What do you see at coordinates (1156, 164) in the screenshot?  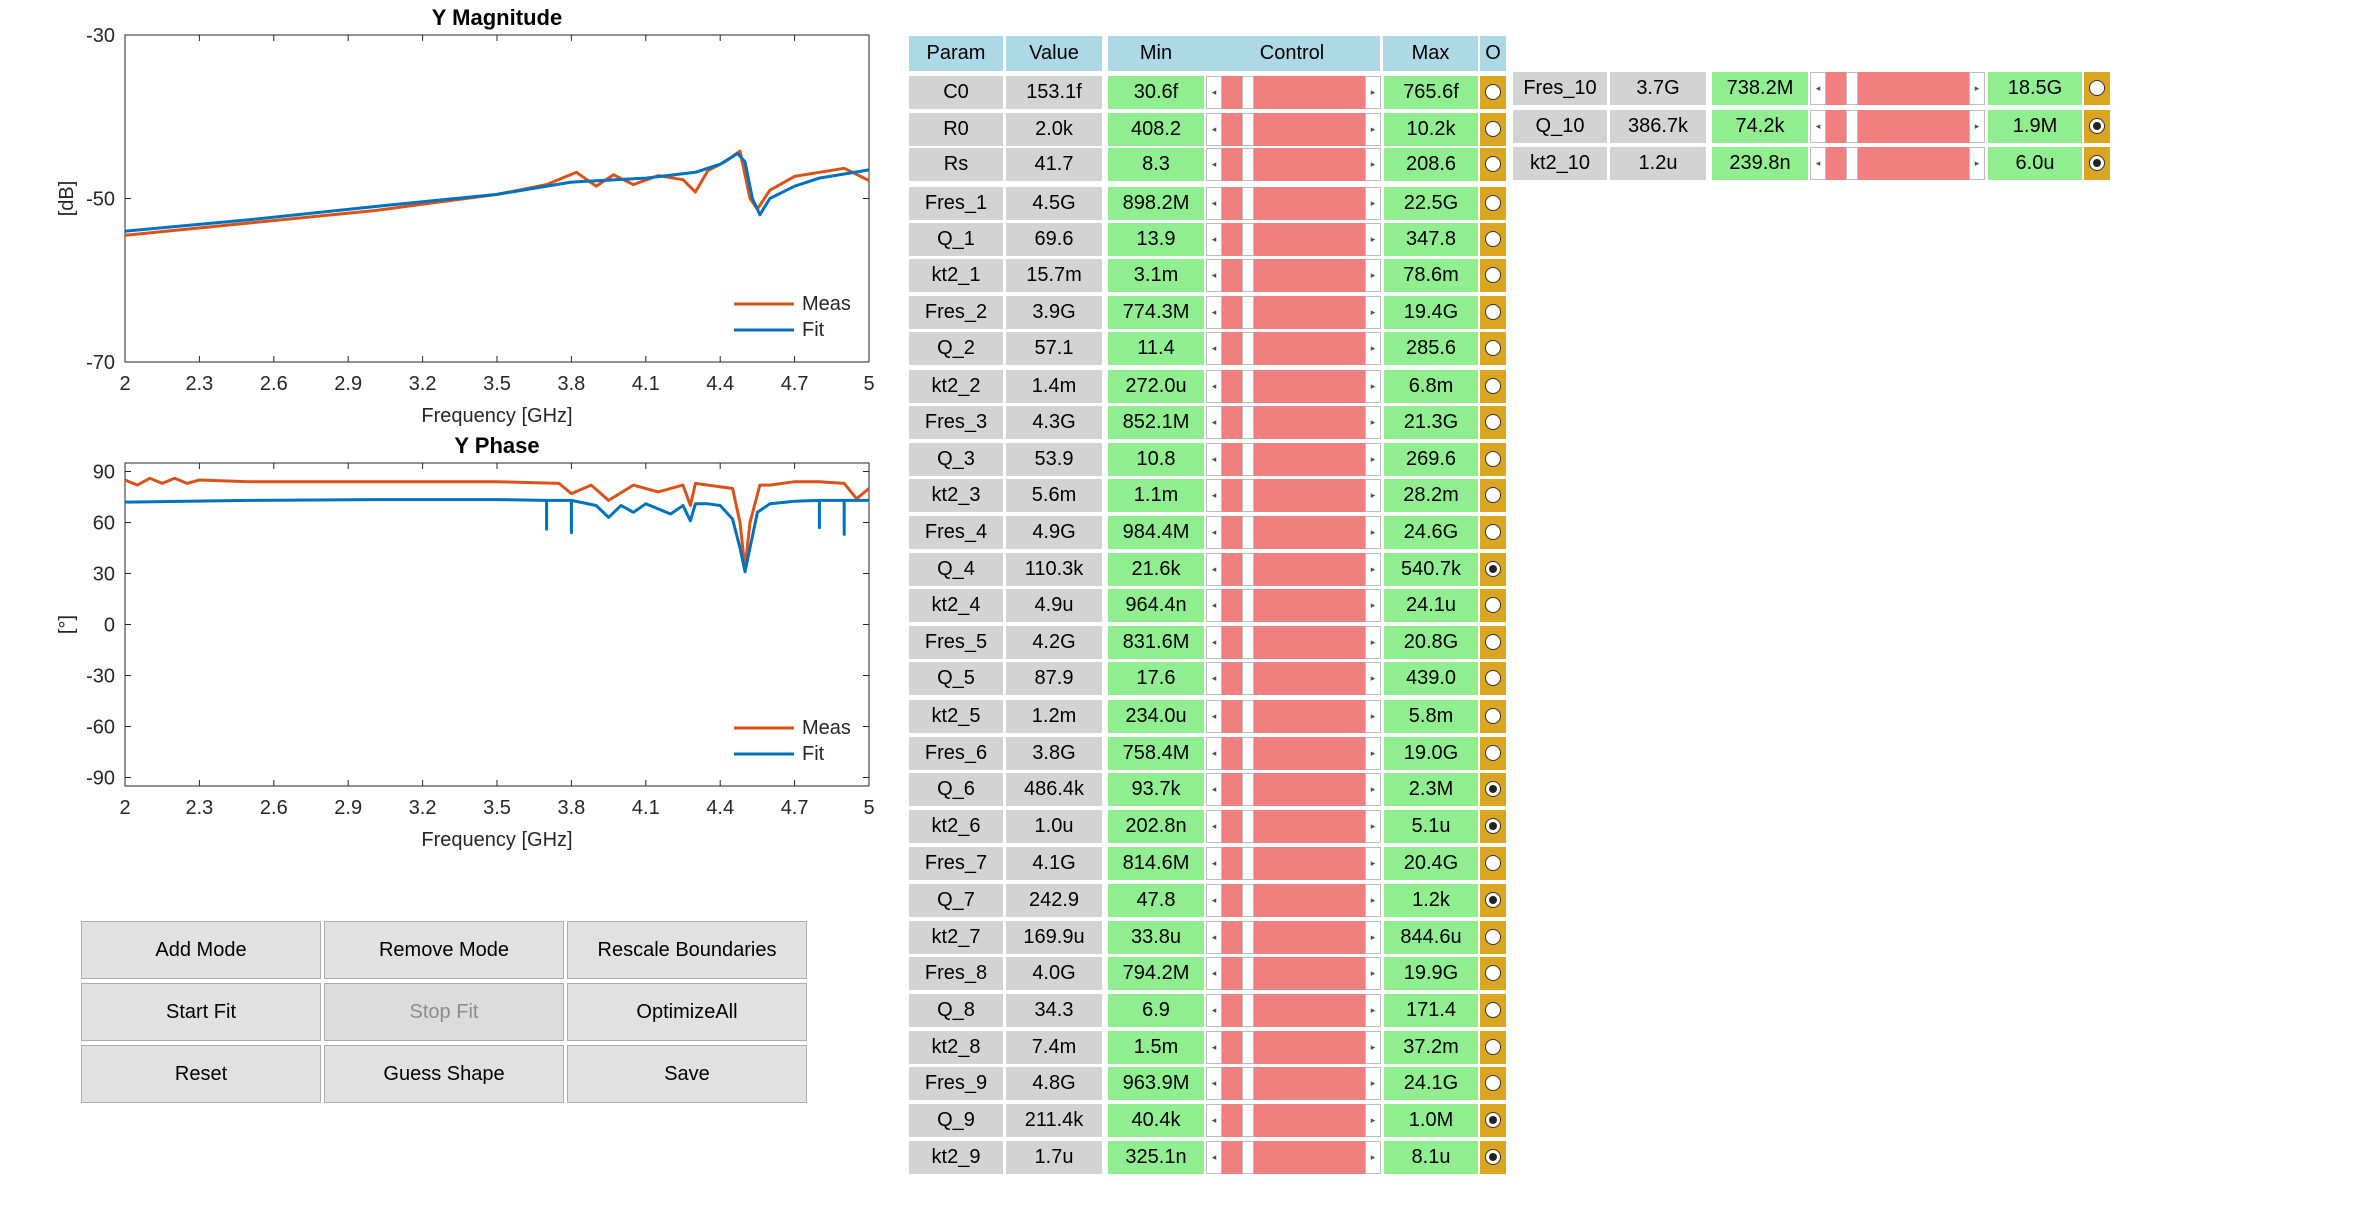 I see `min-field: 8.3` at bounding box center [1156, 164].